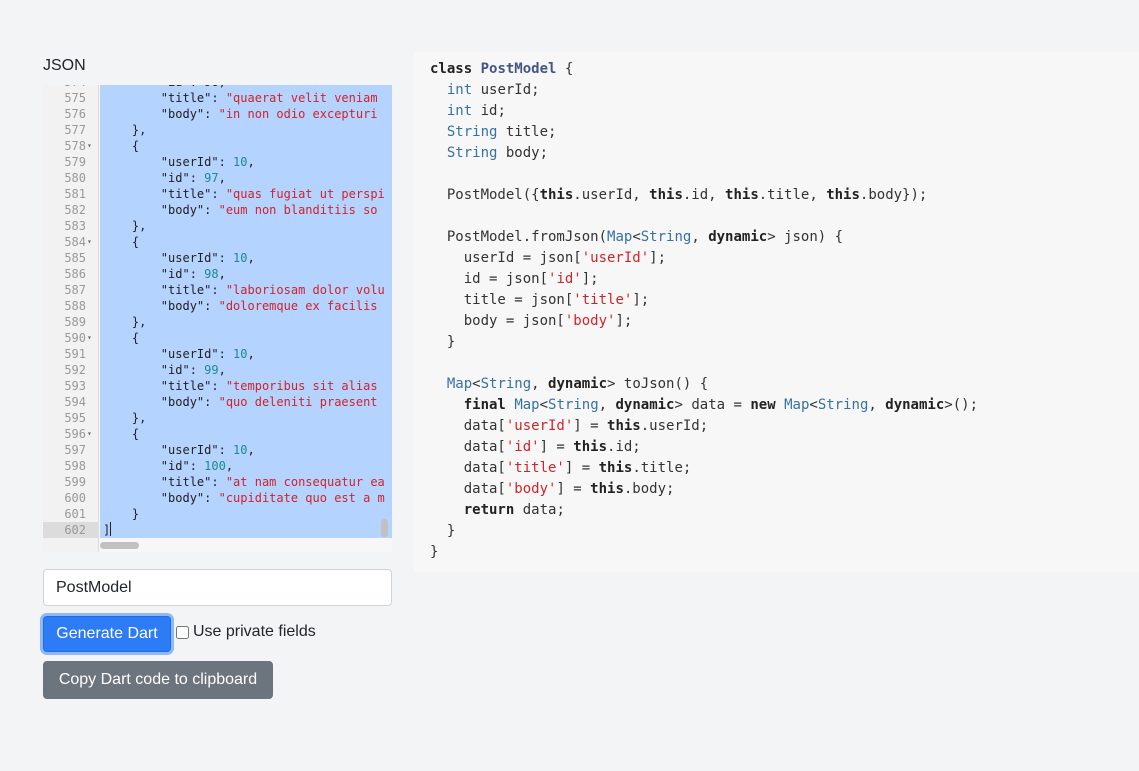 The width and height of the screenshot is (1139, 771). I want to click on json-line: 580 "id": 97,, so click(217, 178).